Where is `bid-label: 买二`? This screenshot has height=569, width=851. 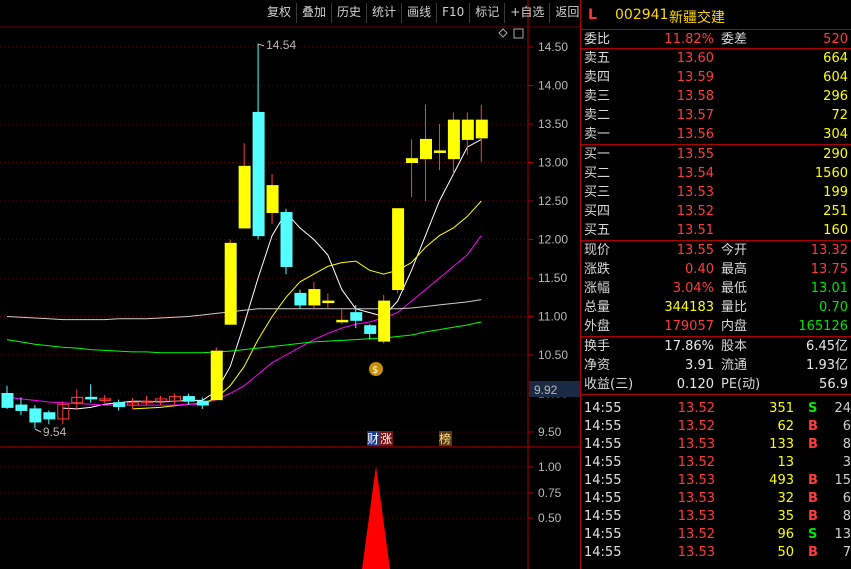
bid-label: 买二 is located at coordinates (597, 173).